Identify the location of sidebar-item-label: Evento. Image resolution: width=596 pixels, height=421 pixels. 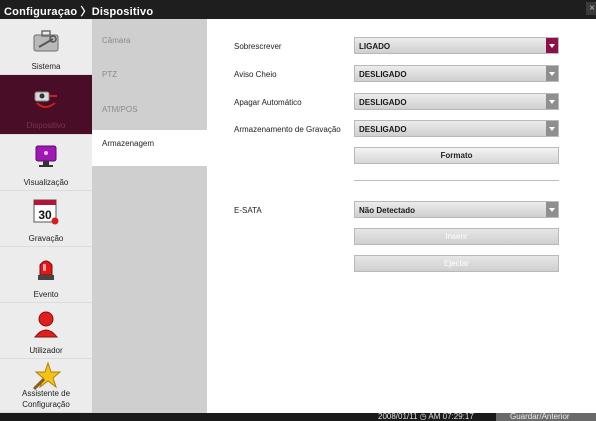
(46, 294).